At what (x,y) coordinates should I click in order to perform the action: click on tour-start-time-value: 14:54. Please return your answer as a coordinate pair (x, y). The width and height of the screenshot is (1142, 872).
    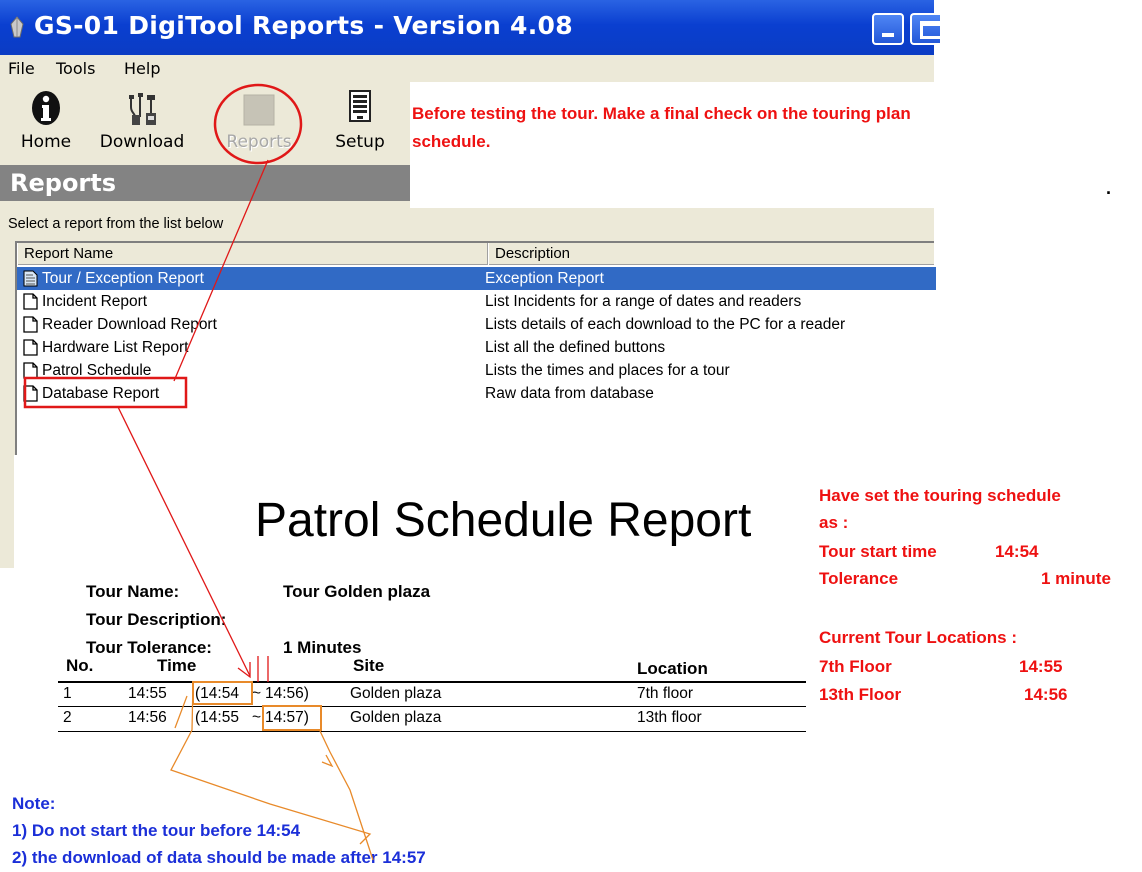
    Looking at the image, I should click on (1017, 551).